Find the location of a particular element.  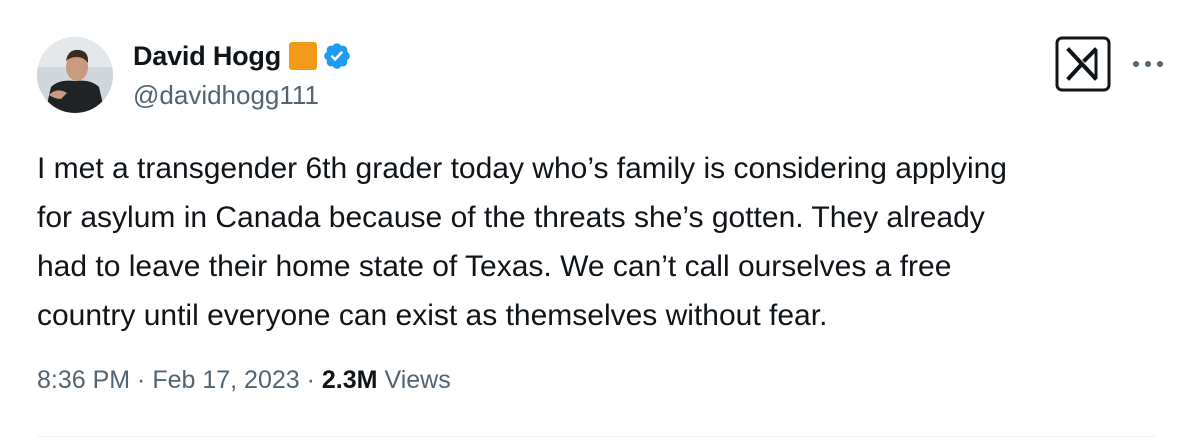

divider is located at coordinates (597, 436).